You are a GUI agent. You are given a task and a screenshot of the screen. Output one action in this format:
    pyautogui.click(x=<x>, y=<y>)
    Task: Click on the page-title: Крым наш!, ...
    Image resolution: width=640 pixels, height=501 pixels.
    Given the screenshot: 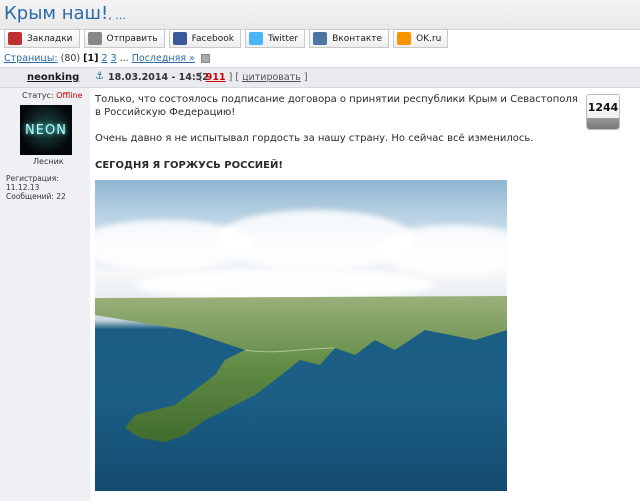 What is the action you would take?
    pyautogui.click(x=65, y=13)
    